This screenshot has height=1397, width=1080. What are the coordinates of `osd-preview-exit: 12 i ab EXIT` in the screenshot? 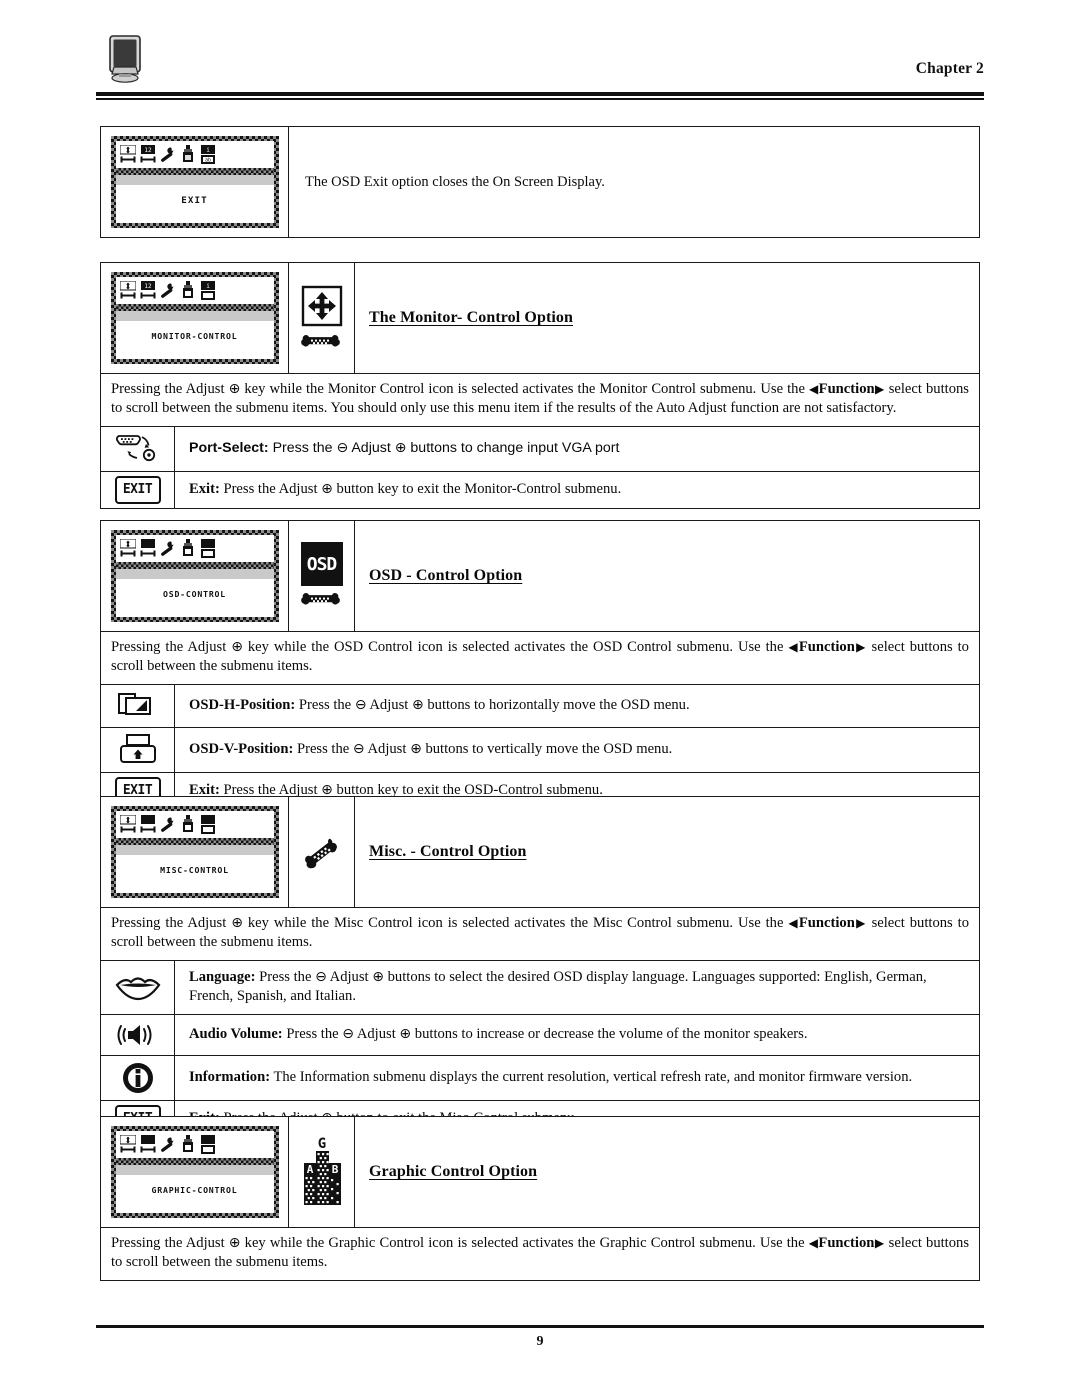 It's located at (195, 182).